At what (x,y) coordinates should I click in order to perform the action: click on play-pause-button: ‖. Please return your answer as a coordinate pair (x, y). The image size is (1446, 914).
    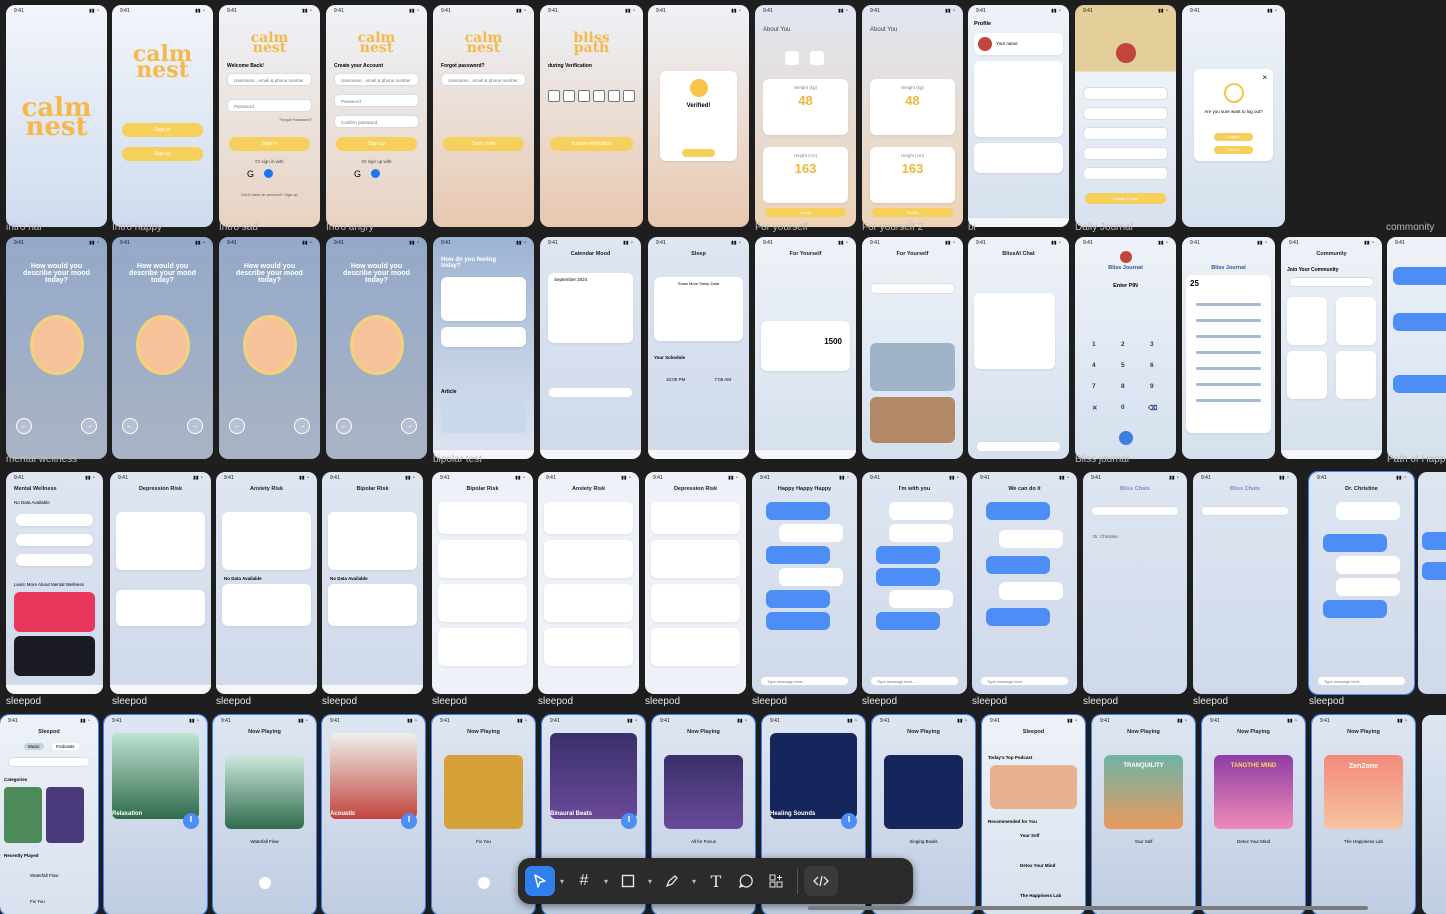
    Looking at the image, I should click on (629, 821).